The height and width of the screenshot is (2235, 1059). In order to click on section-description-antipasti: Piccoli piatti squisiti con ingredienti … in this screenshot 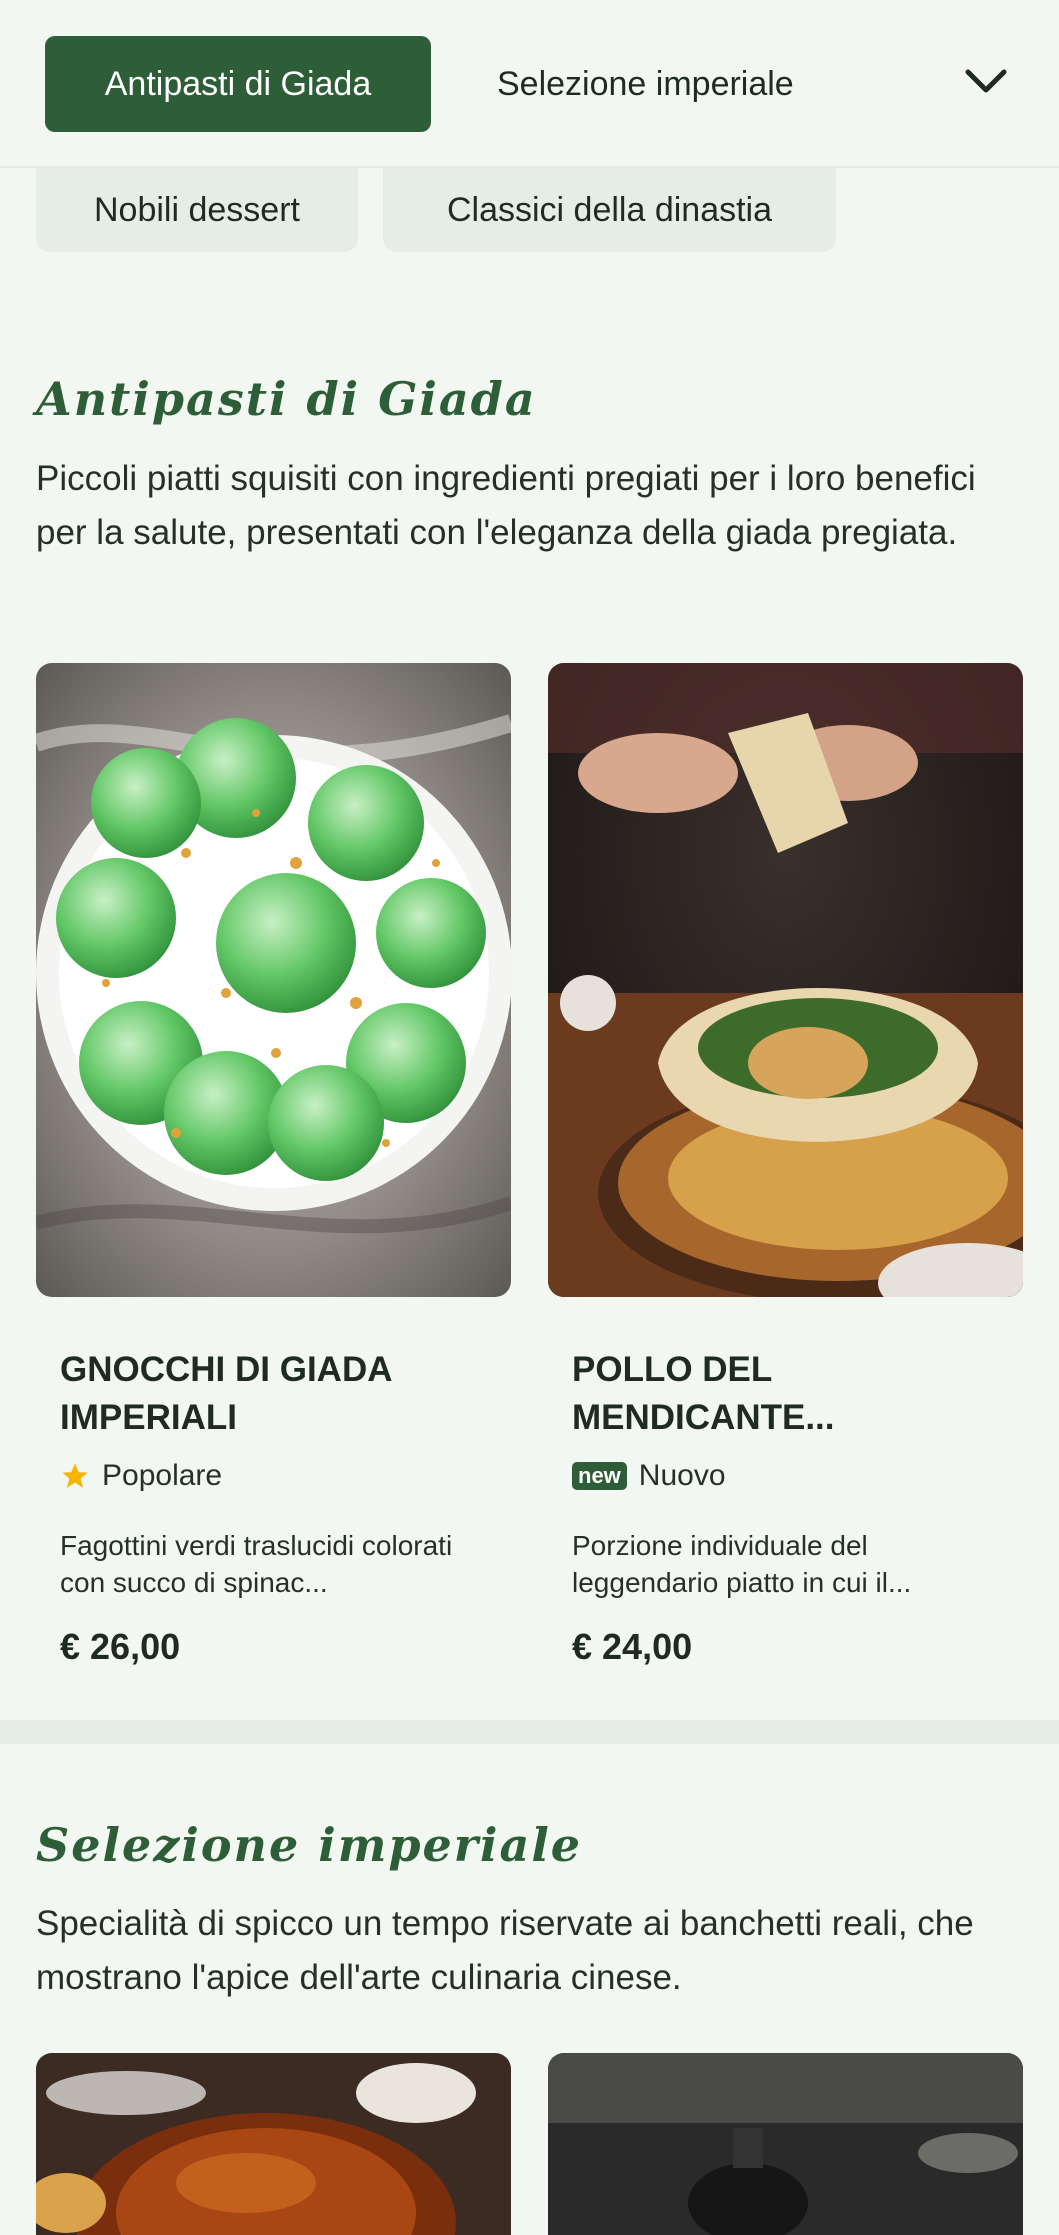, I will do `click(506, 505)`.